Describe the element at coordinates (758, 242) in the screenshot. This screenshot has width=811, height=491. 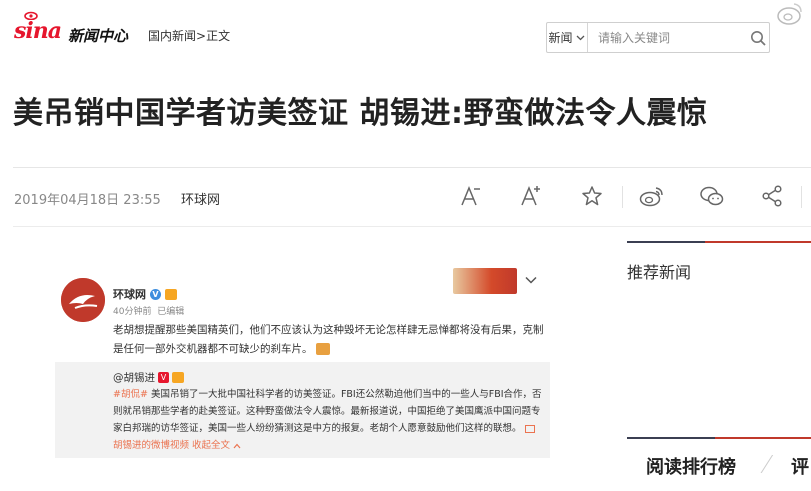
I see `recommended-bar-red` at that location.